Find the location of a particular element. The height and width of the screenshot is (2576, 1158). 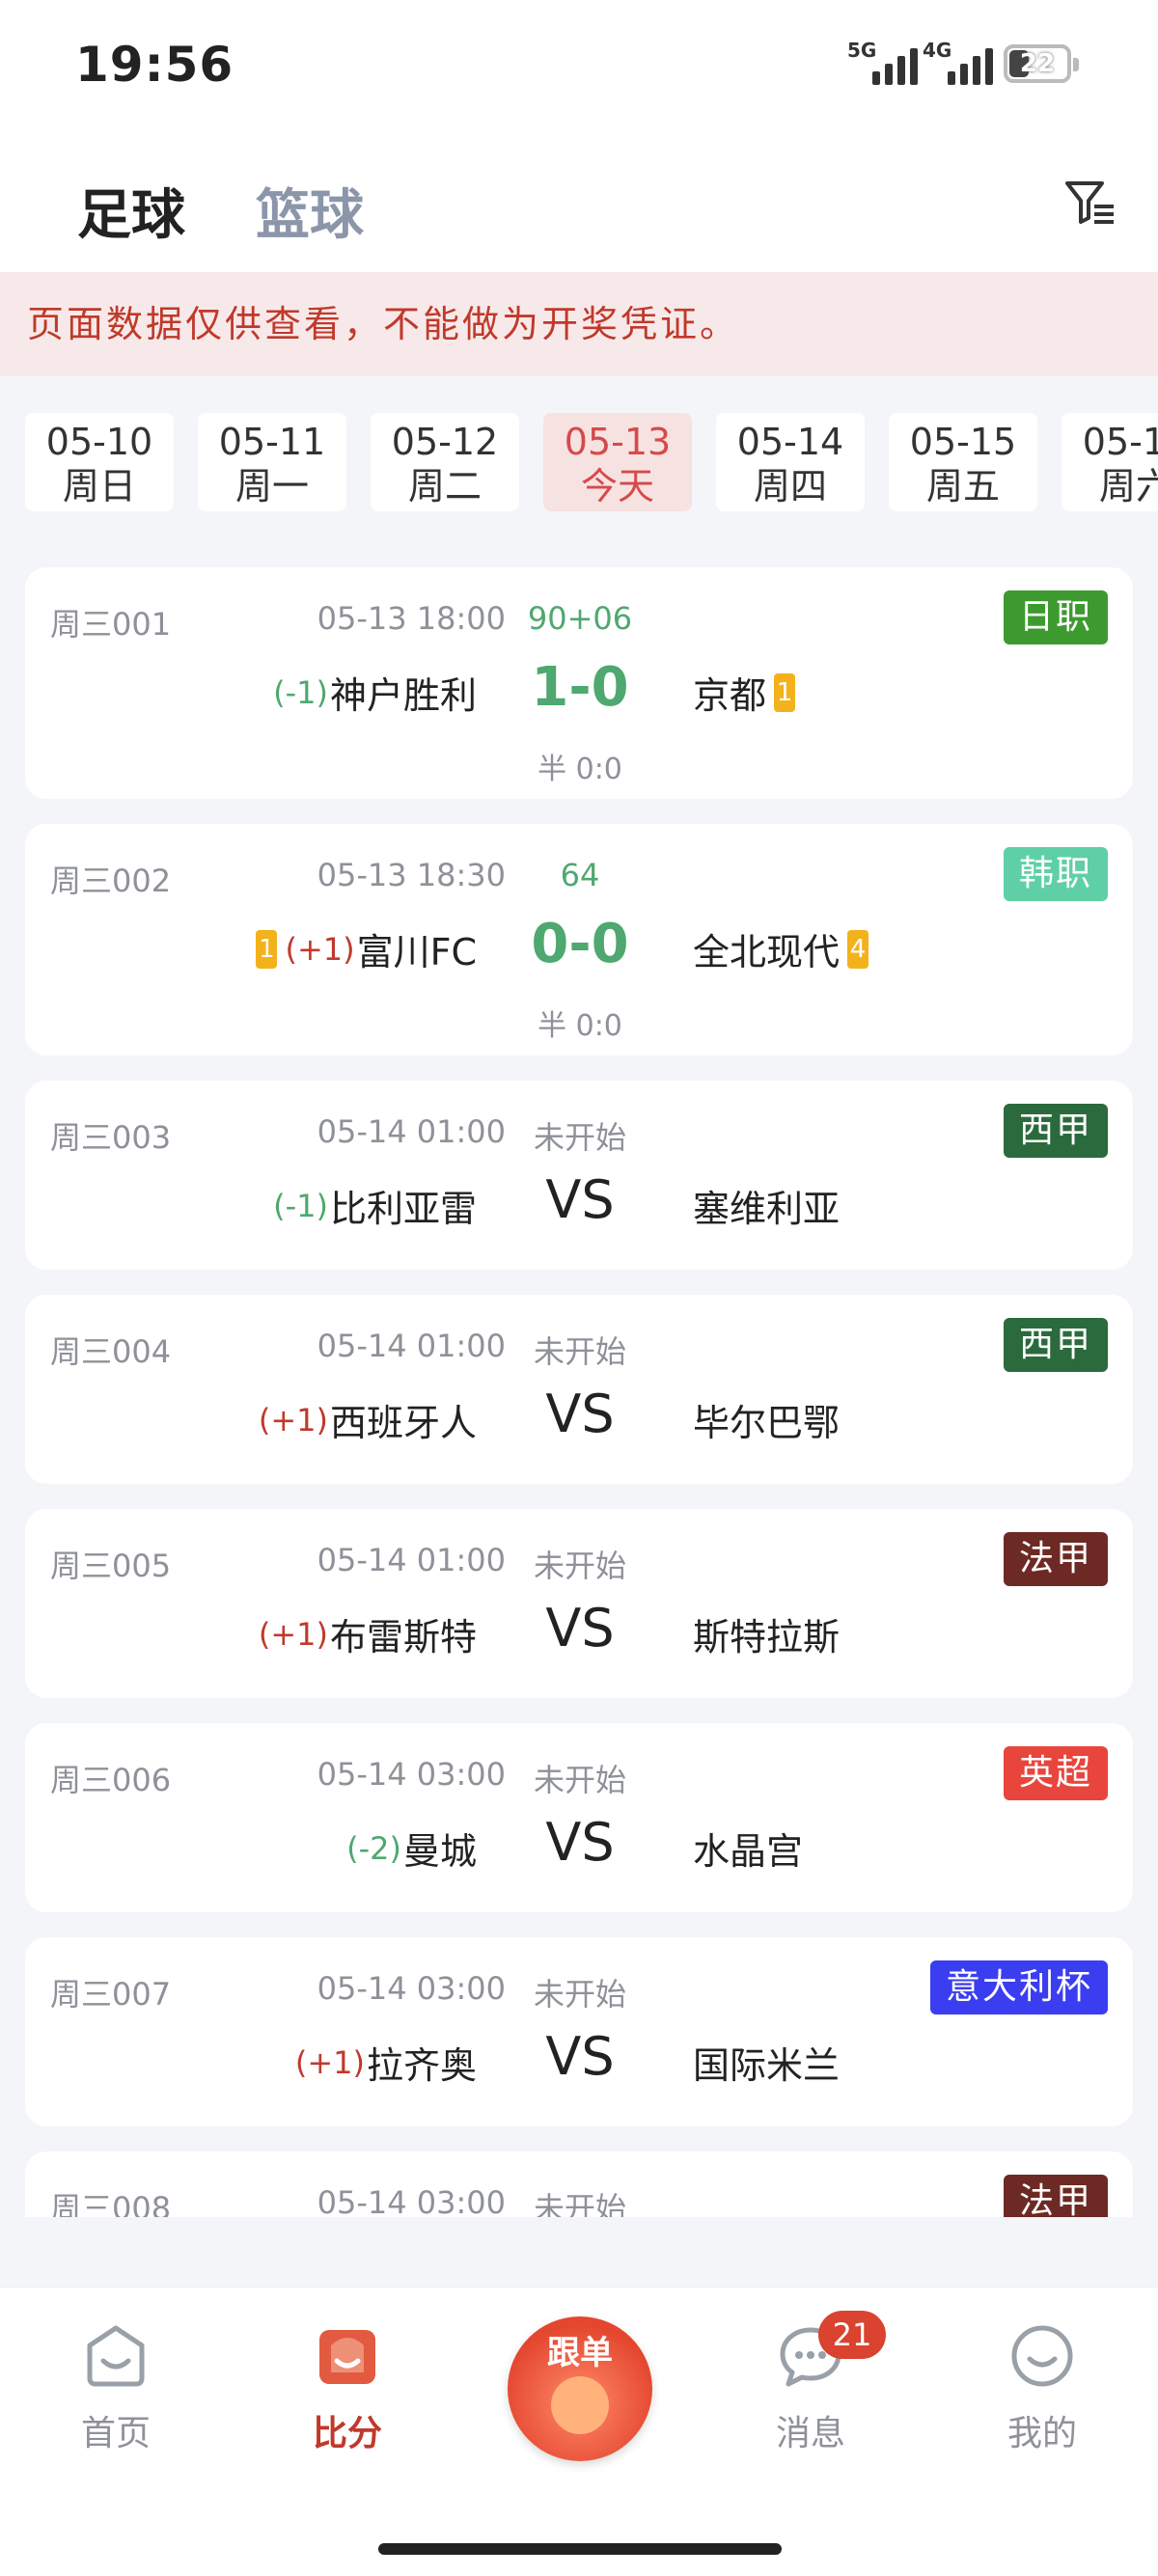

tab-football: 足球 is located at coordinates (131, 211).